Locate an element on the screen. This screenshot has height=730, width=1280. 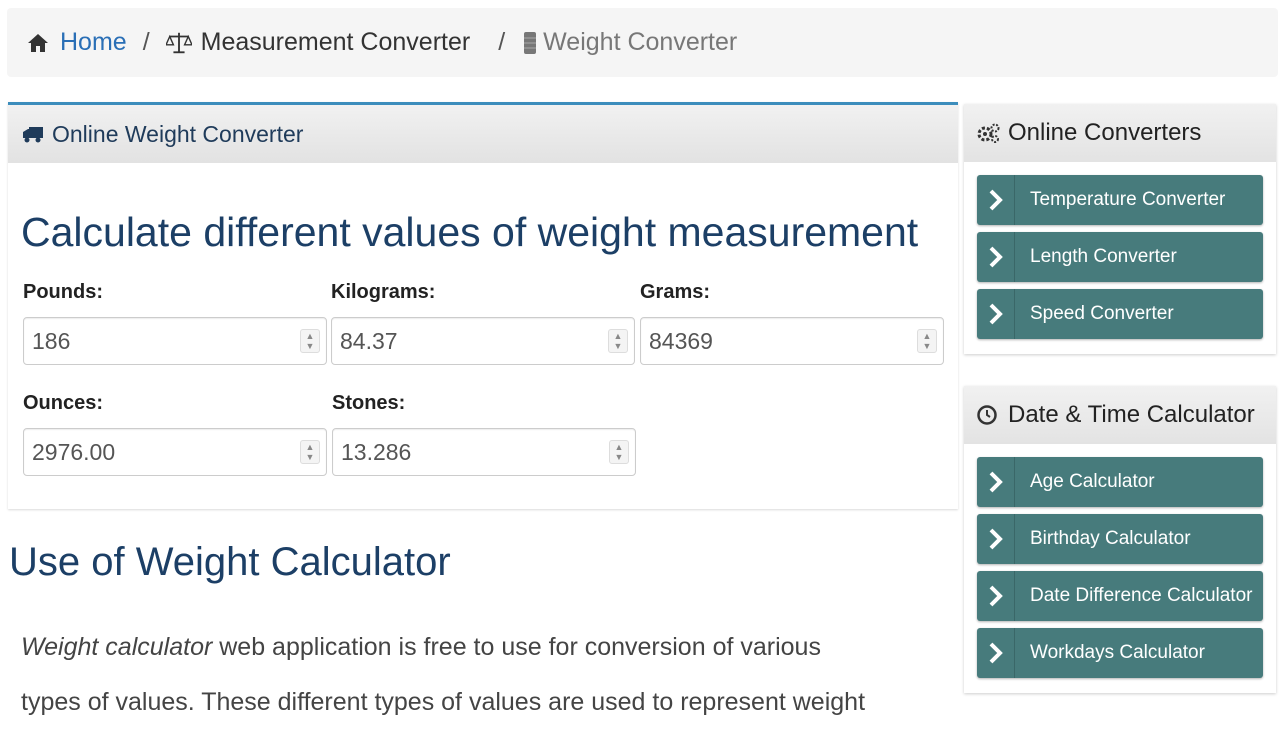
kilograms-spinner: ▲ ▼ is located at coordinates (618, 341).